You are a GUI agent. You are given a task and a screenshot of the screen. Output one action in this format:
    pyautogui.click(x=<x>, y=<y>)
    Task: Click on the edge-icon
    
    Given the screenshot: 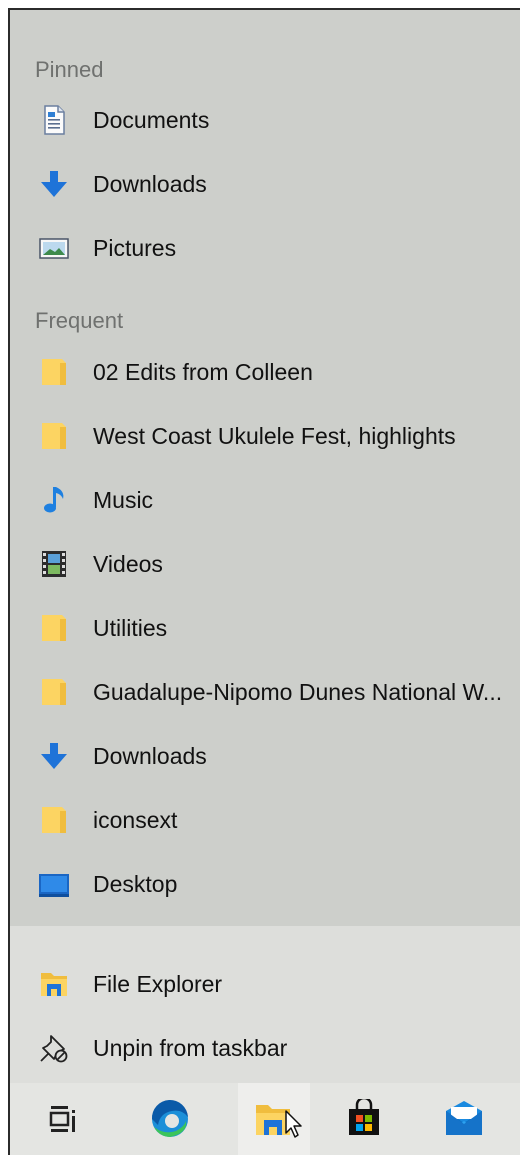 What is the action you would take?
    pyautogui.click(x=169, y=1118)
    